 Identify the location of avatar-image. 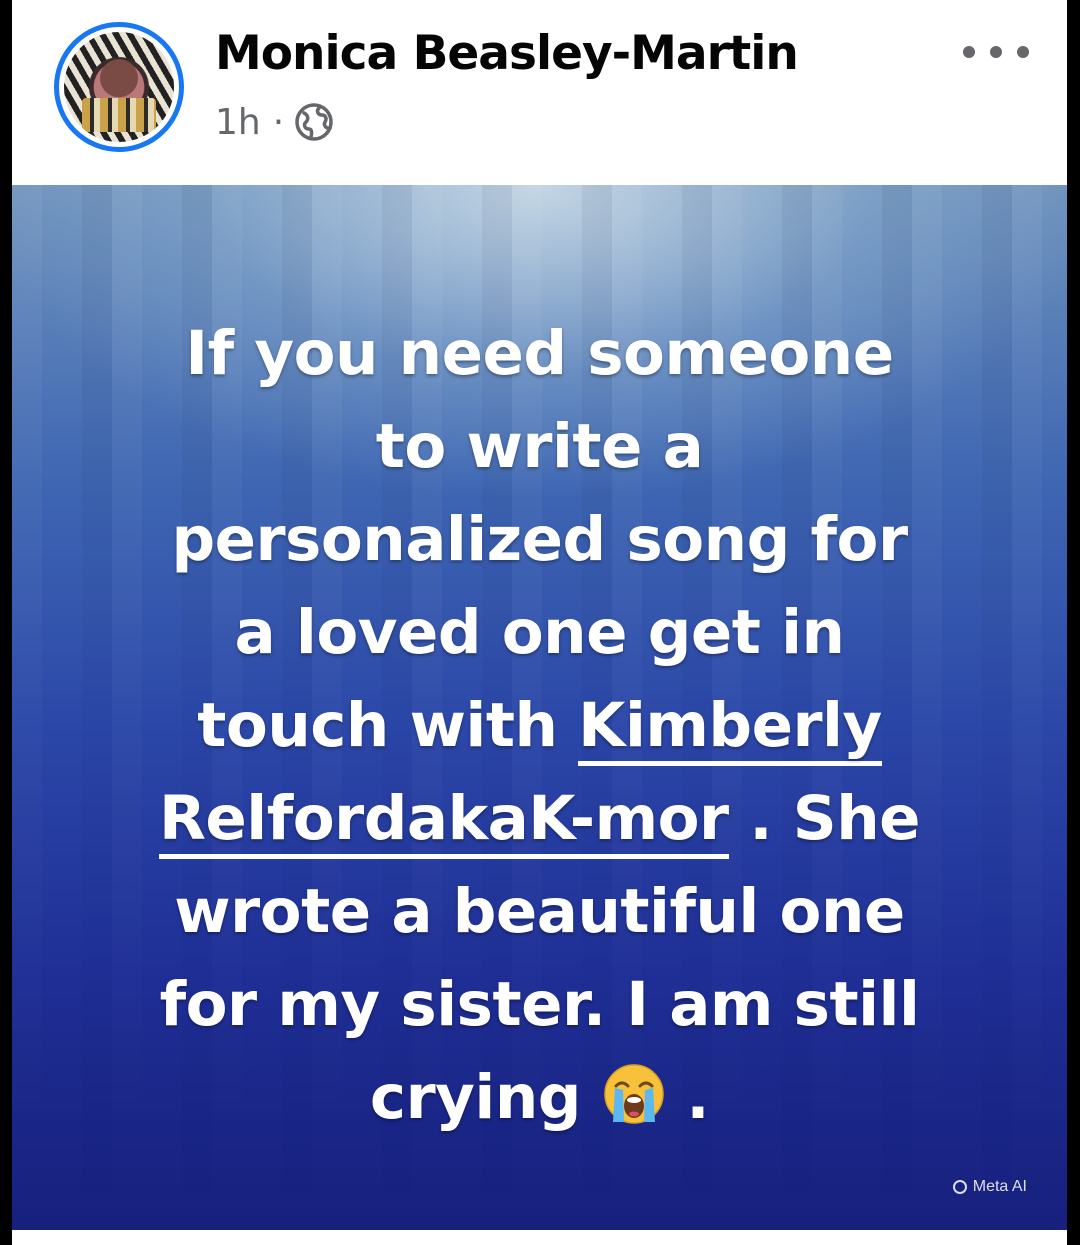
(119, 87).